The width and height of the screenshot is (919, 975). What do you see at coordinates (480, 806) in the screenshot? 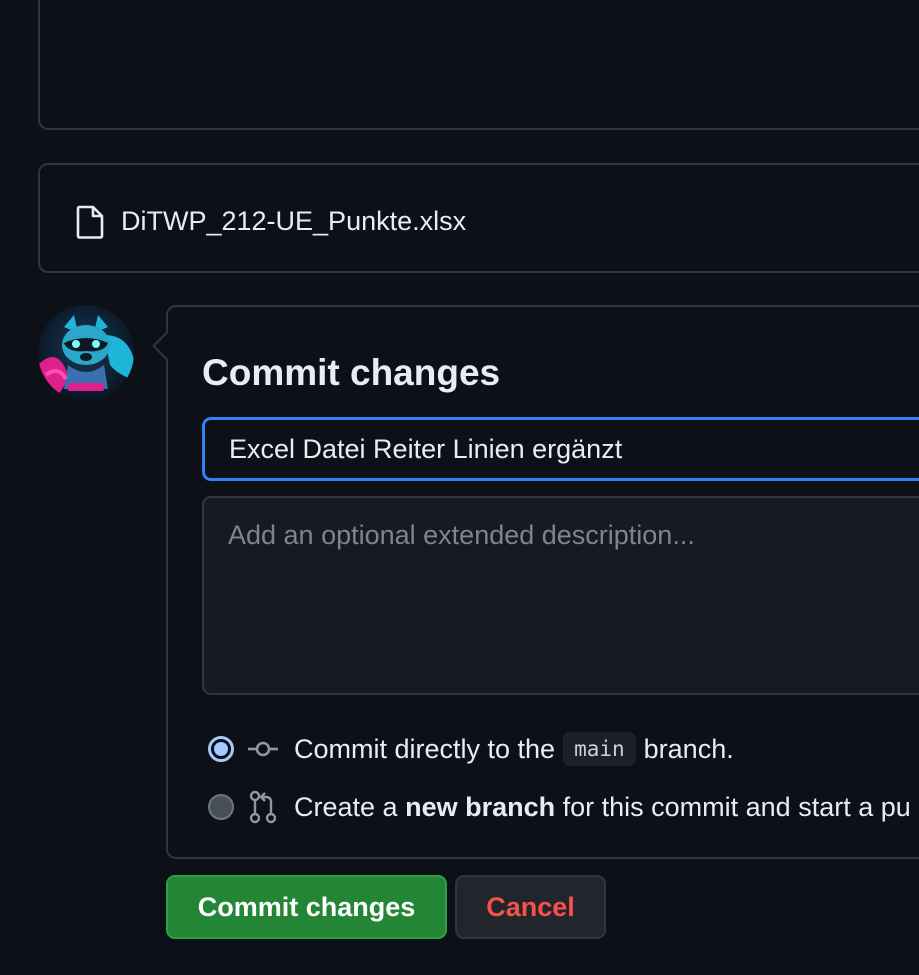
I see `new-branch-bold: new branch` at bounding box center [480, 806].